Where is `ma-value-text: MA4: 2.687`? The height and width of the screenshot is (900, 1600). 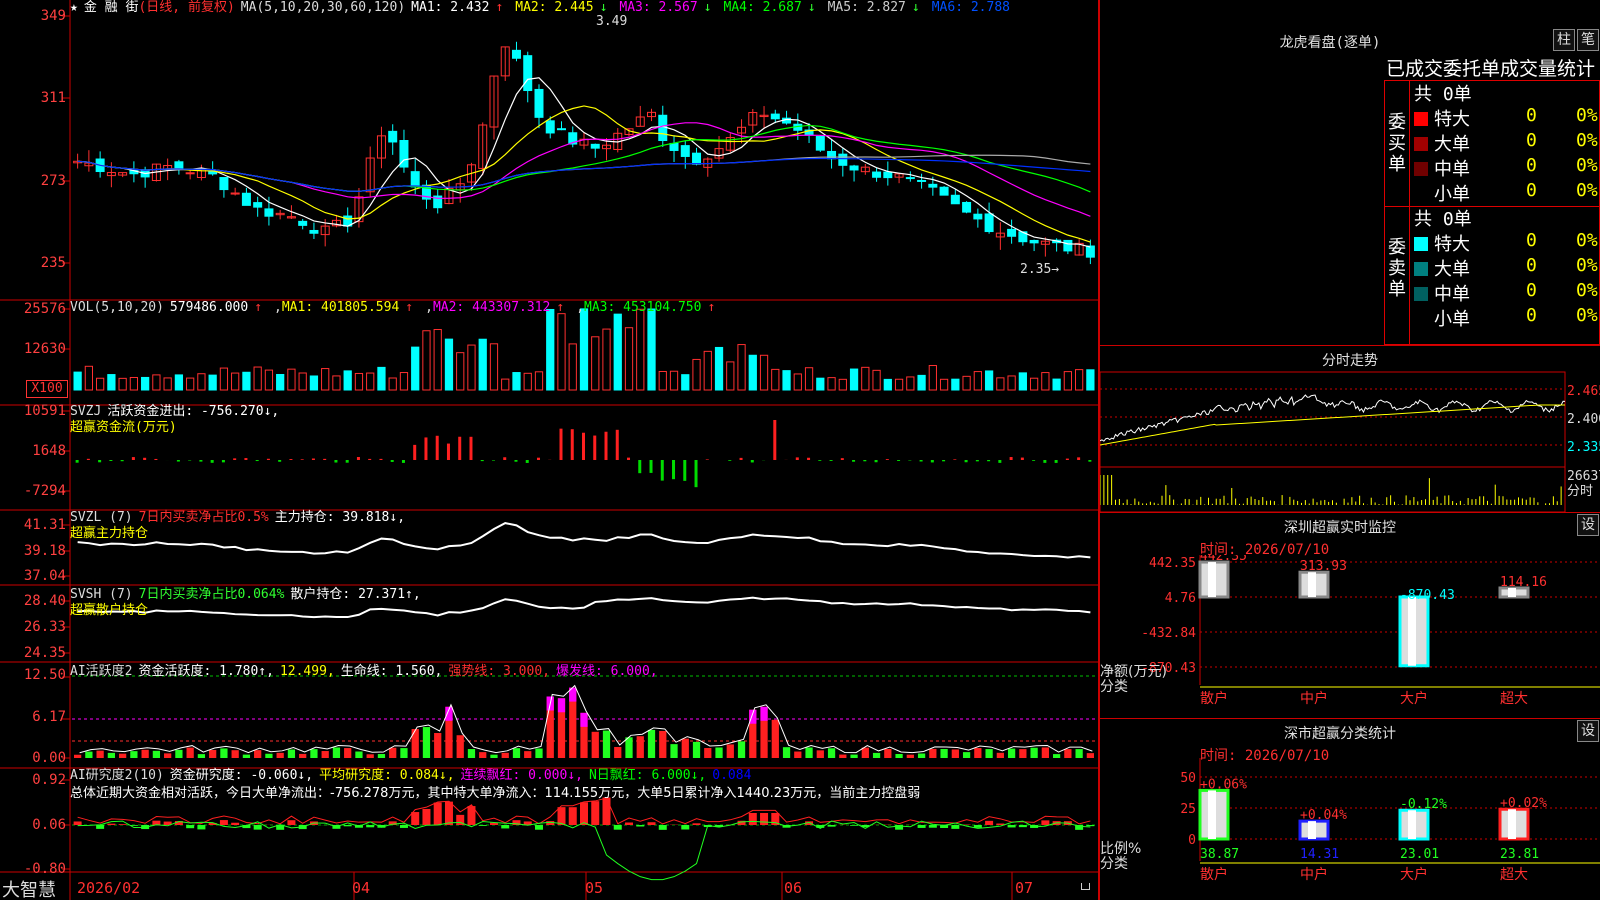 ma-value-text: MA4: 2.687 is located at coordinates (762, 7).